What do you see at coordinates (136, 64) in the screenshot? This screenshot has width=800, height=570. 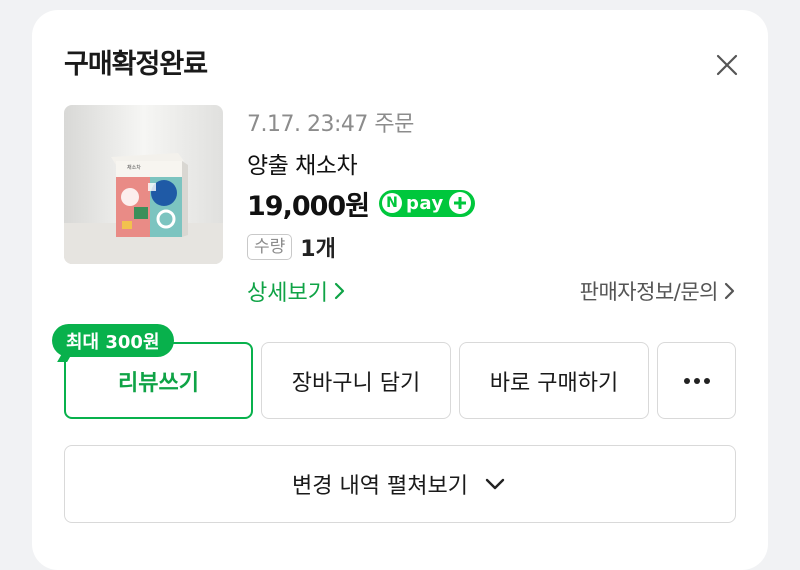 I see `page-title: 구매확정완료` at bounding box center [136, 64].